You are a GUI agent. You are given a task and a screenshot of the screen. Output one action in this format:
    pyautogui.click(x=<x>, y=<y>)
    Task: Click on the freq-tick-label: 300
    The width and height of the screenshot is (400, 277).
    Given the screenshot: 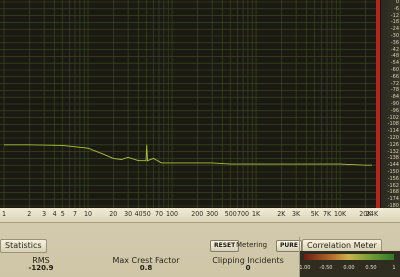 What is the action you would take?
    pyautogui.click(x=212, y=214)
    